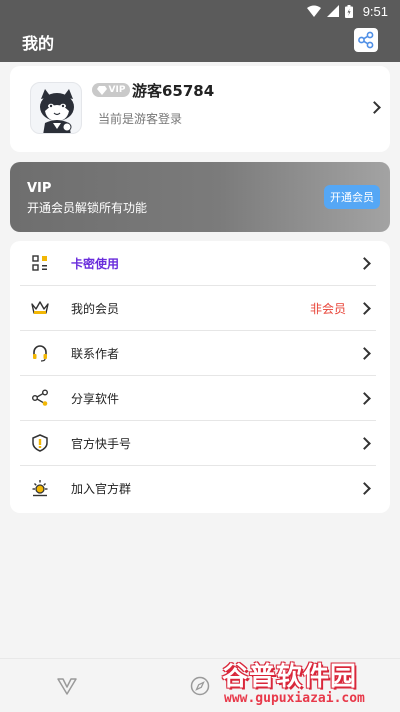 The image size is (400, 712). Describe the element at coordinates (200, 398) in the screenshot. I see `menu-item-share-app: 分享软件` at that location.